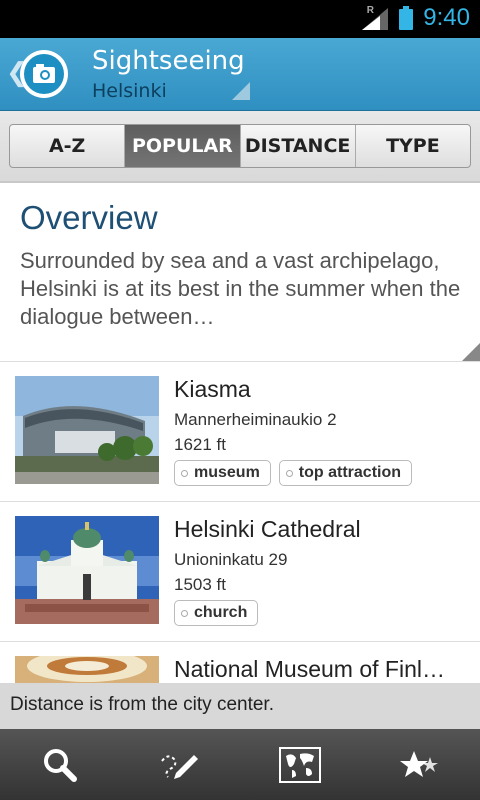 Image resolution: width=480 pixels, height=800 pixels. I want to click on status-bar: R 9:40, so click(240, 19).